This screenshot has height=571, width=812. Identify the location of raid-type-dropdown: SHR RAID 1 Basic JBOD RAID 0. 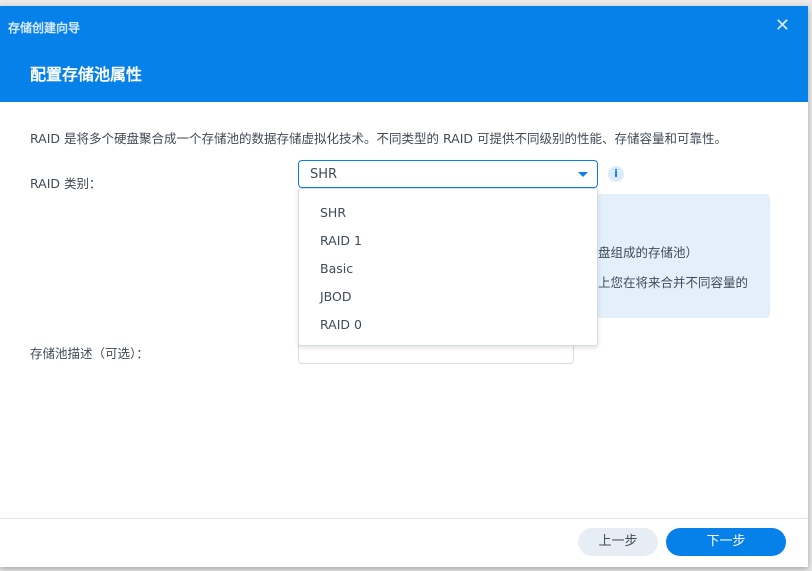
(448, 267).